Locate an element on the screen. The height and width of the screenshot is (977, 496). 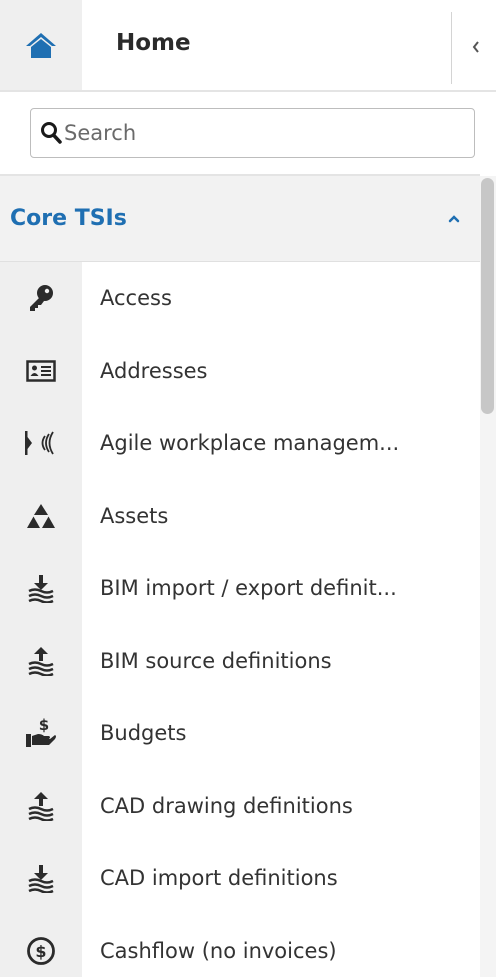
list-item-label: Access is located at coordinates (136, 298).